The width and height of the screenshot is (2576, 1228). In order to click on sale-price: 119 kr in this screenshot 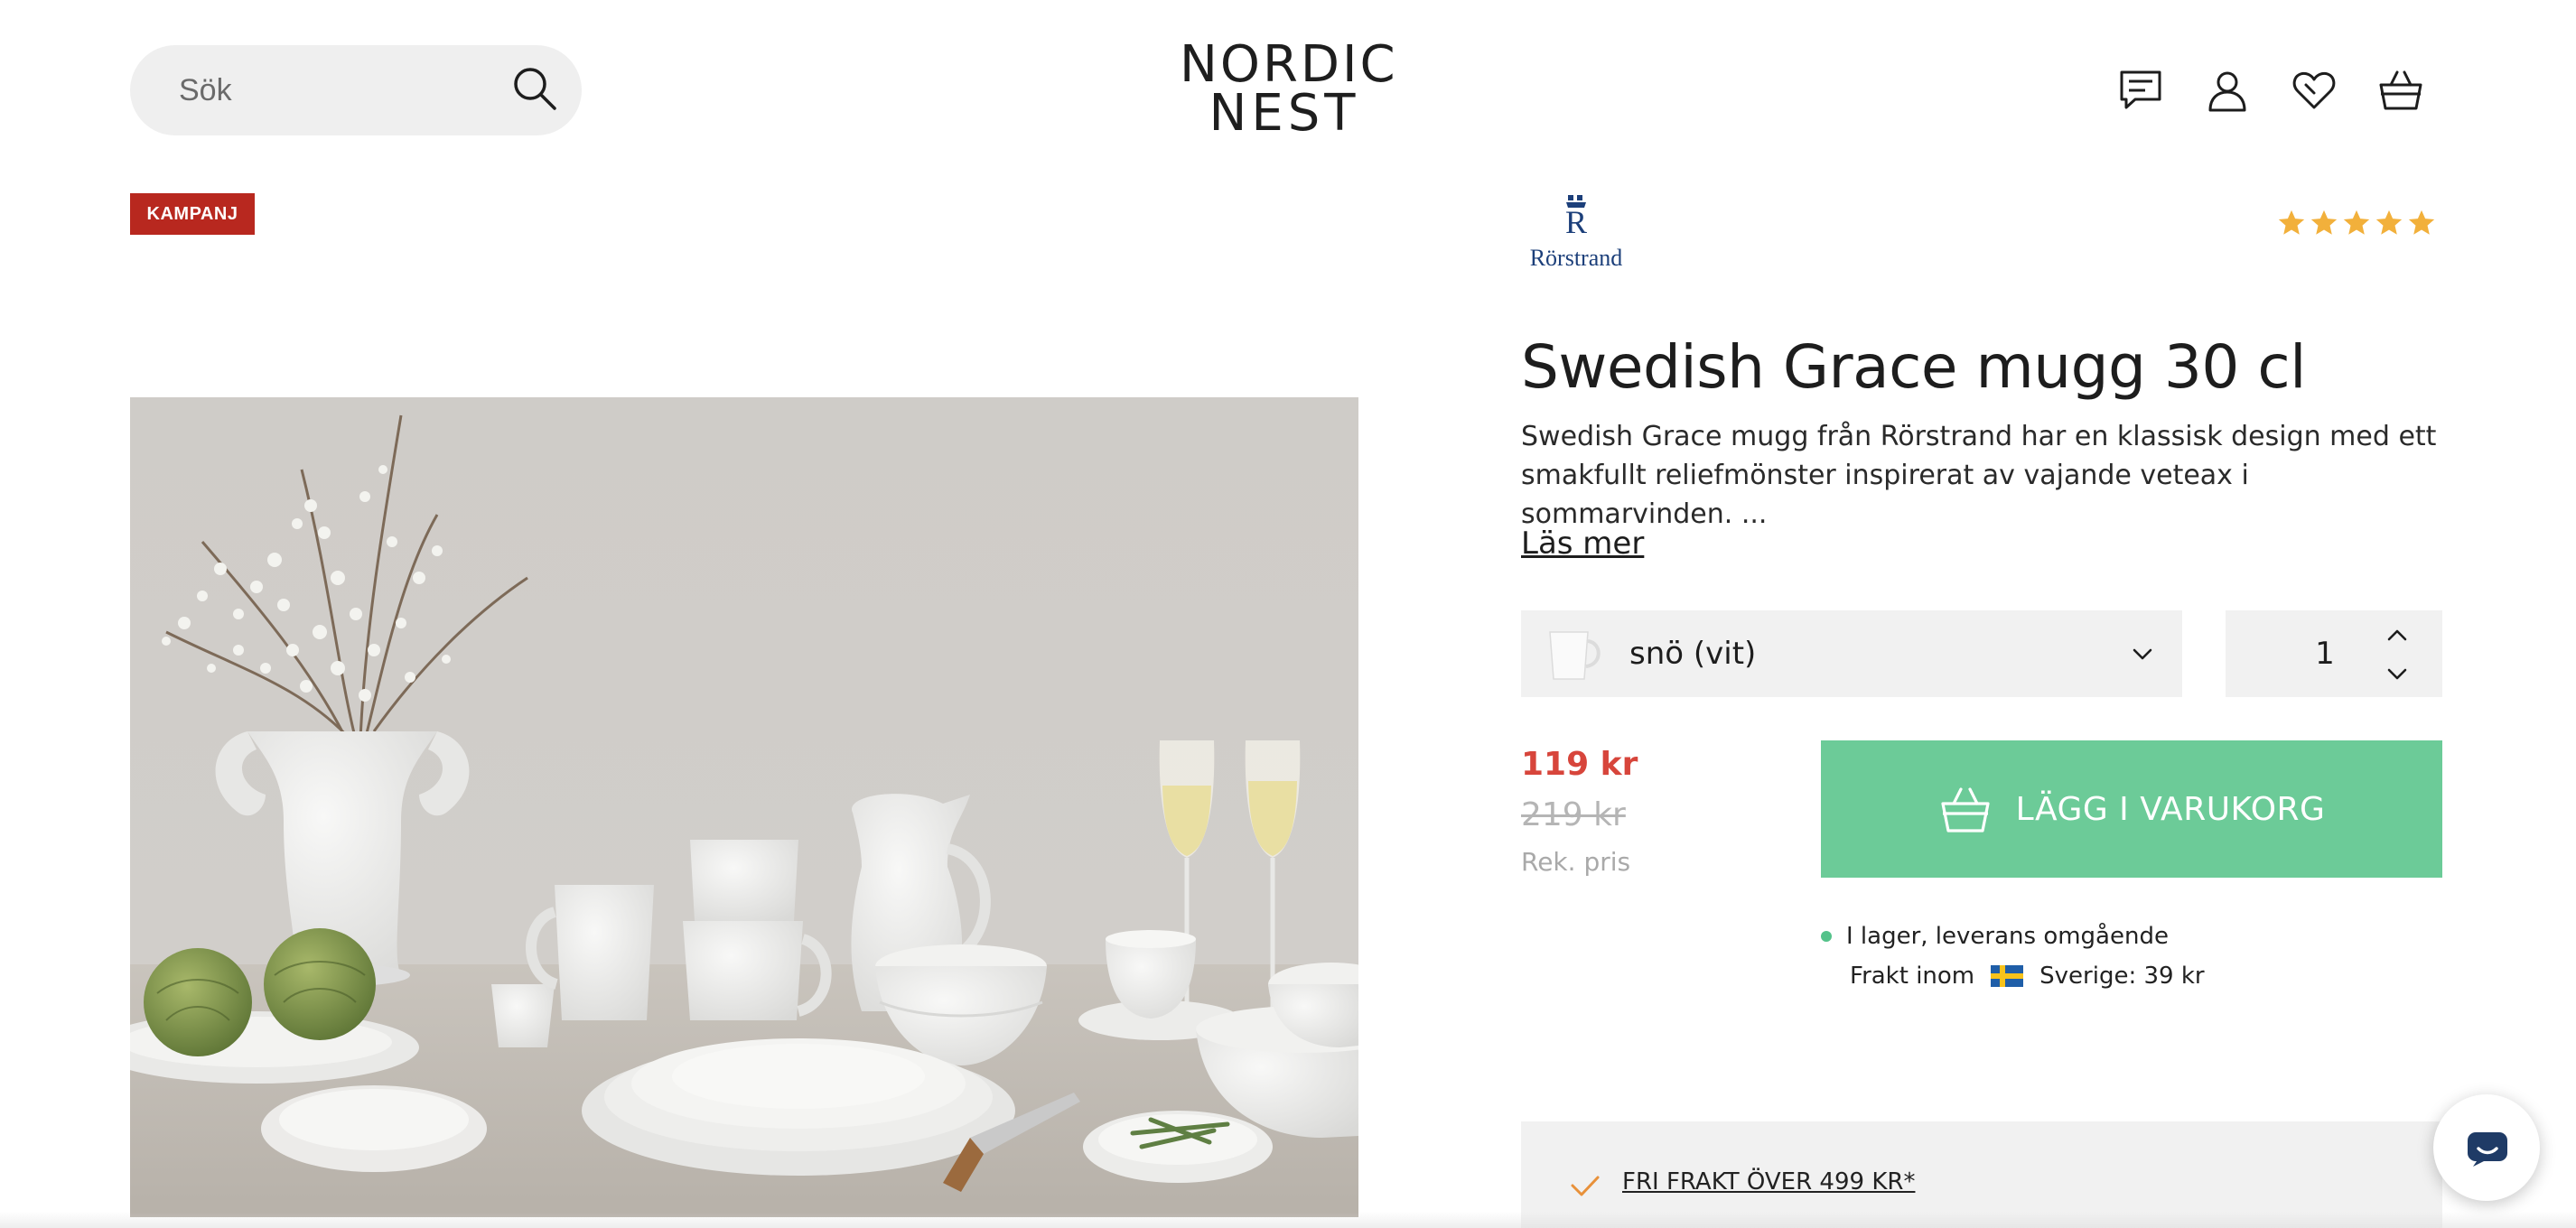, I will do `click(1579, 764)`.